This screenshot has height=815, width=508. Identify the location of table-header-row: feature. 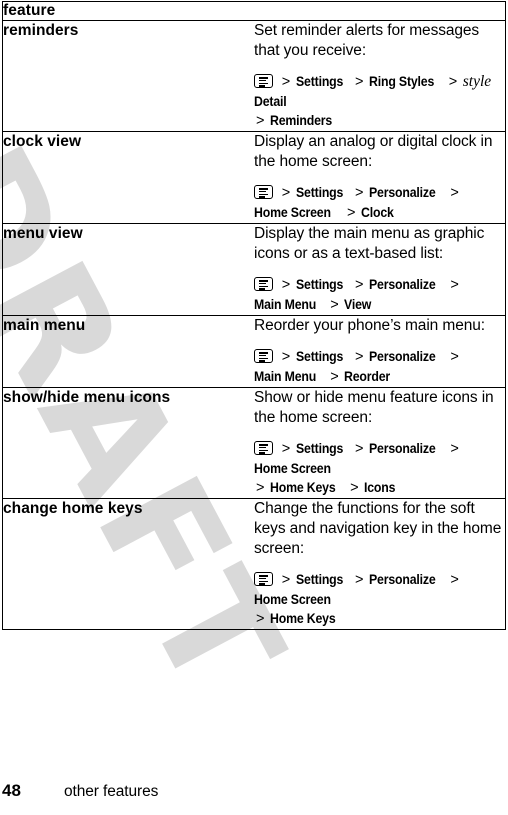
(254, 11).